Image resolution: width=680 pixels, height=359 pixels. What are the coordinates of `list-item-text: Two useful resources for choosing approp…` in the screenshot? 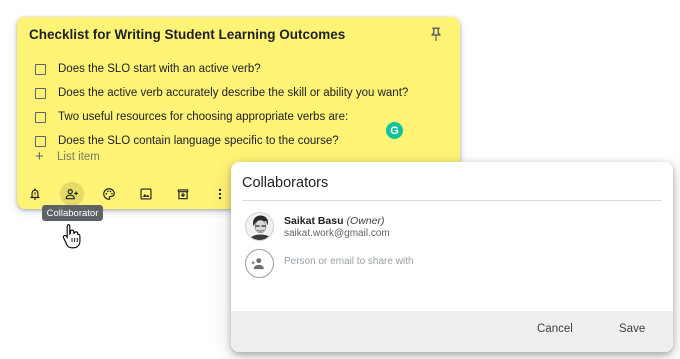 It's located at (203, 117).